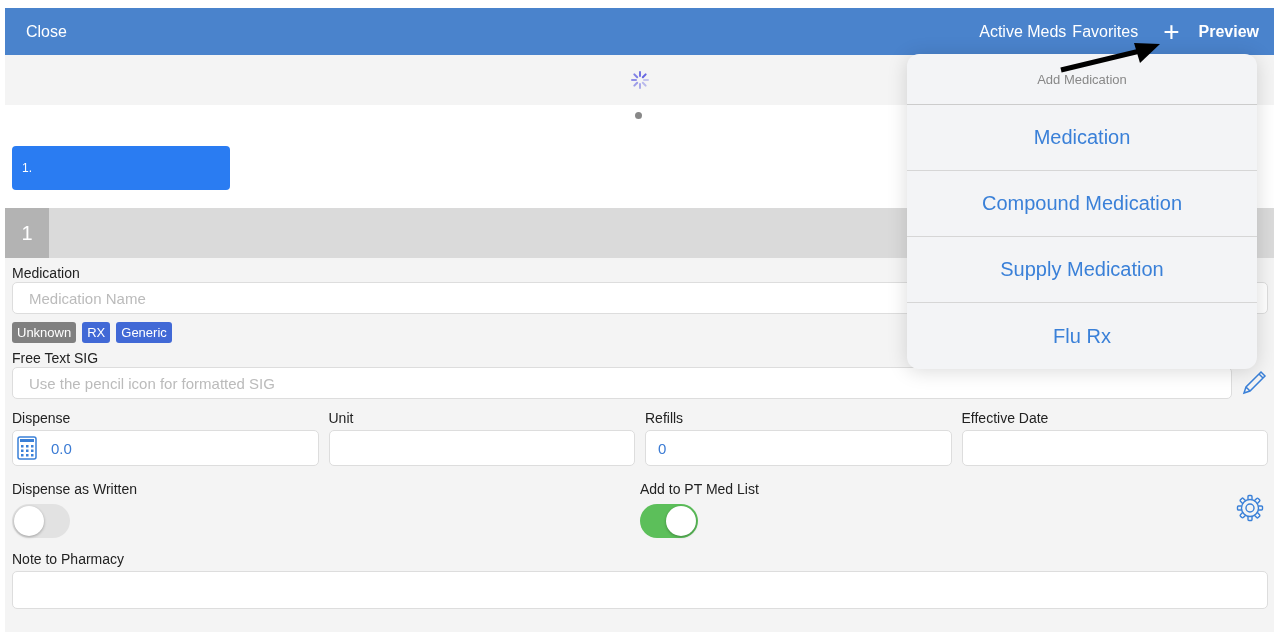  What do you see at coordinates (1254, 383) in the screenshot?
I see `pencil-icon` at bounding box center [1254, 383].